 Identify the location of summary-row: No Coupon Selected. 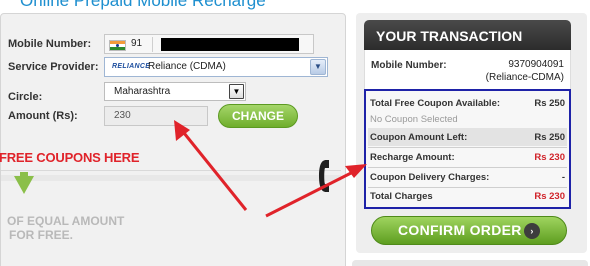
(467, 119).